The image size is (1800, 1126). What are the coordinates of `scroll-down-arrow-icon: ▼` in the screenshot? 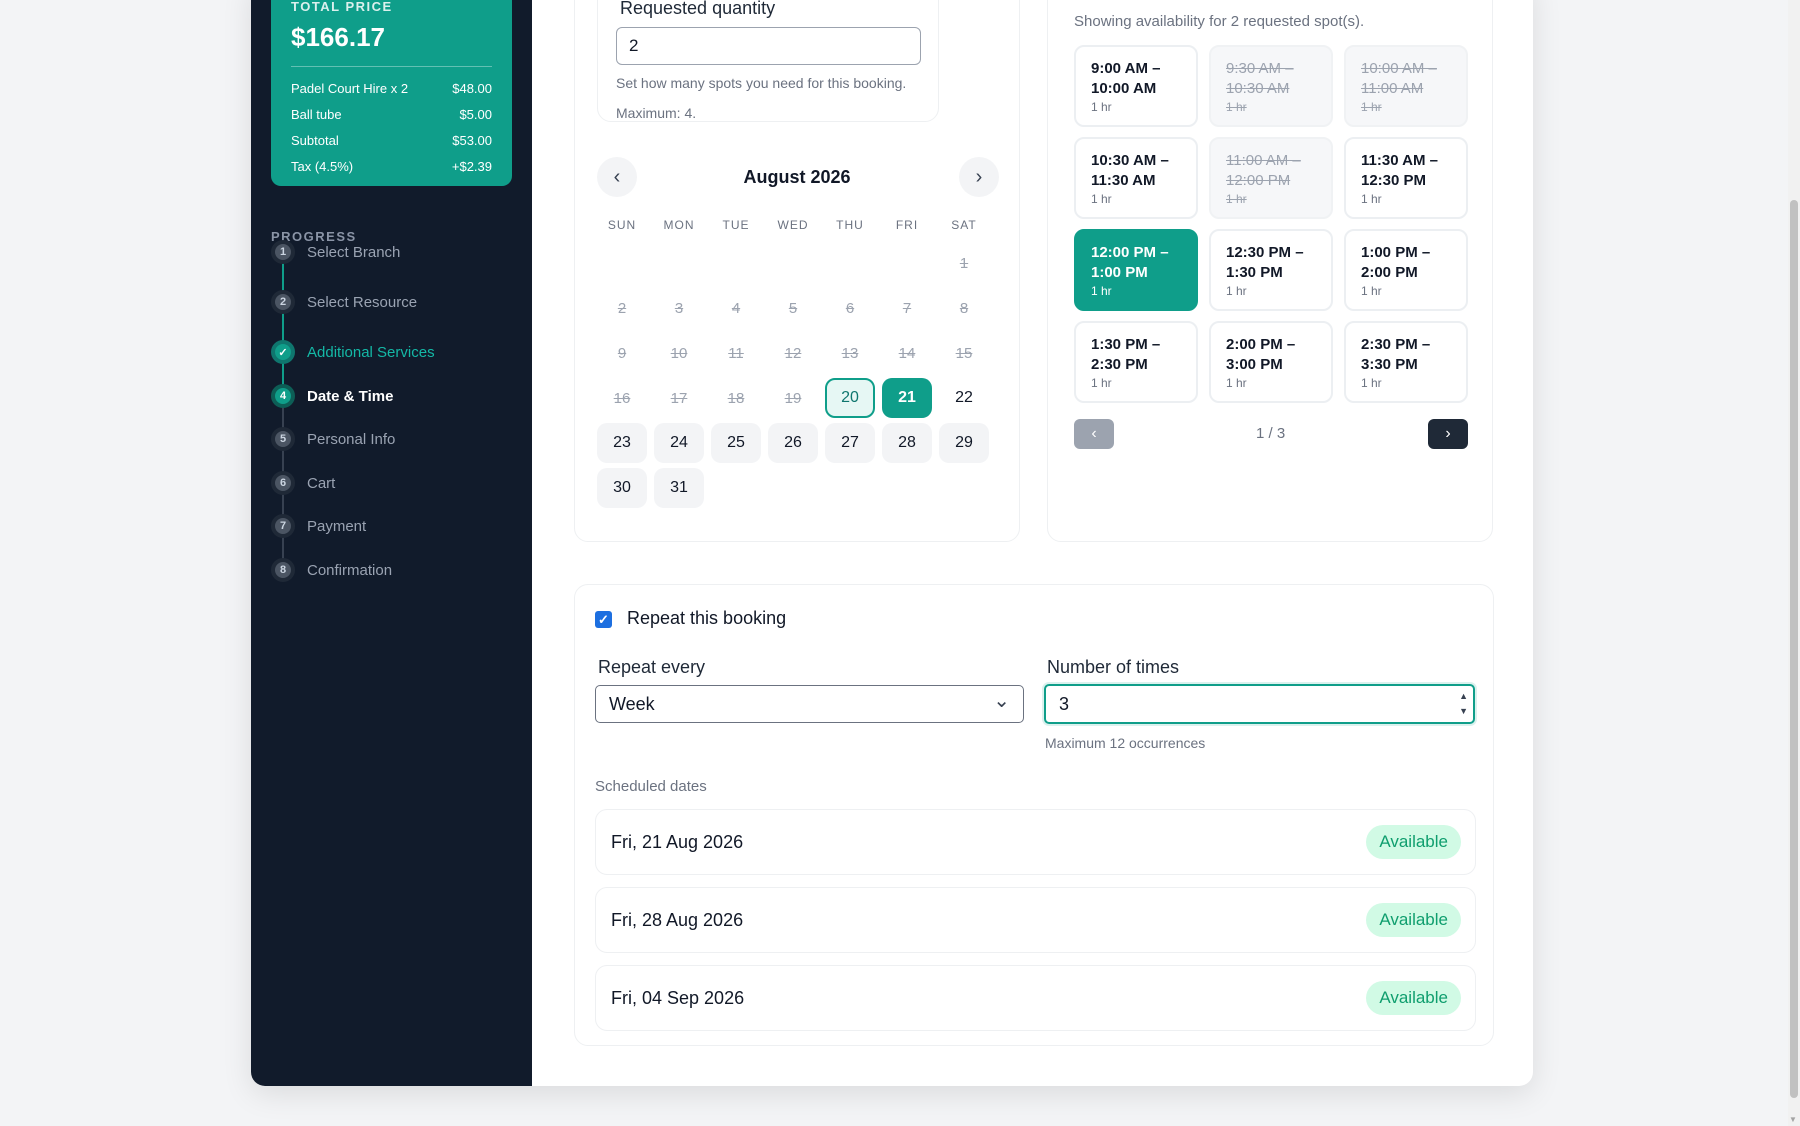 It's located at (1793, 1119).